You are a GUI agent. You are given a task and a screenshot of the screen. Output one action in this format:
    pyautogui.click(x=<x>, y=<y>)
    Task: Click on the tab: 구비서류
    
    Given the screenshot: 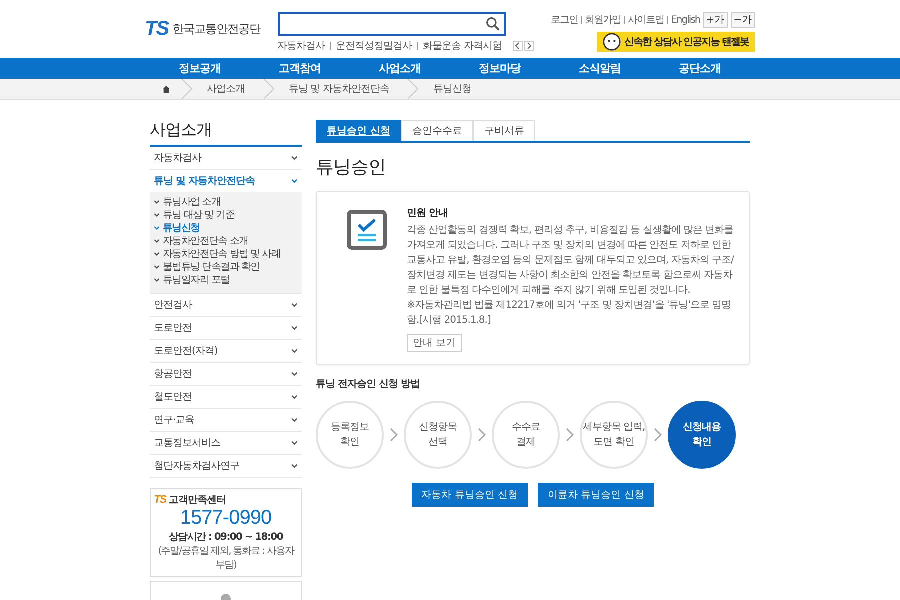 What is the action you would take?
    pyautogui.click(x=504, y=130)
    